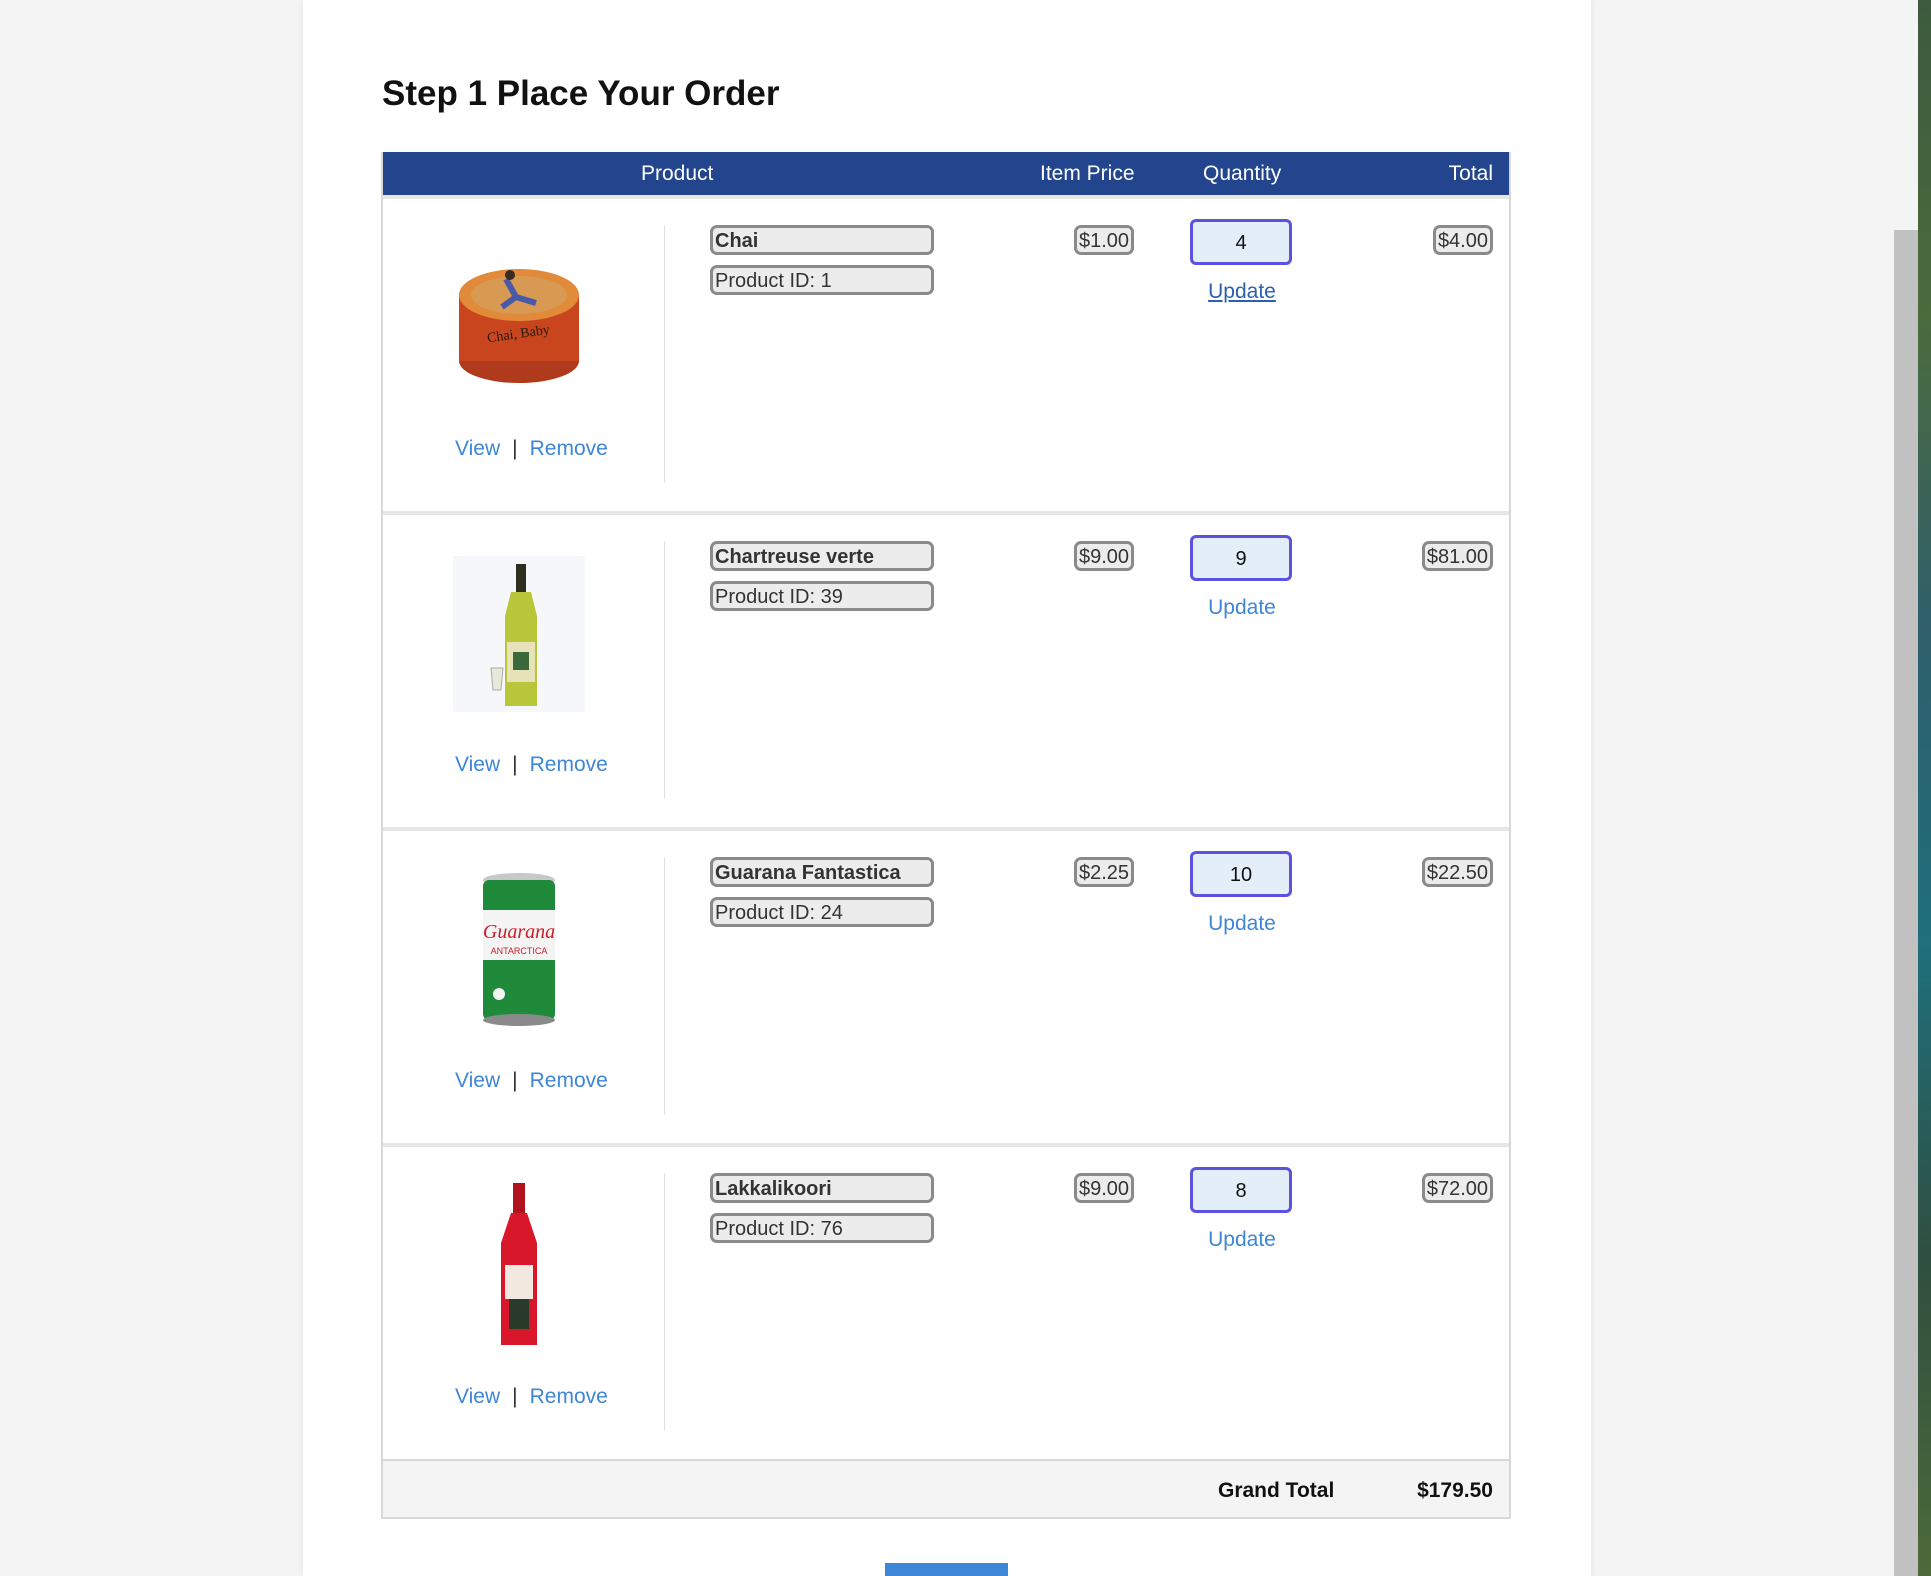 This screenshot has height=1576, width=1931. What do you see at coordinates (1457, 556) in the screenshot?
I see `line-total: $81.00` at bounding box center [1457, 556].